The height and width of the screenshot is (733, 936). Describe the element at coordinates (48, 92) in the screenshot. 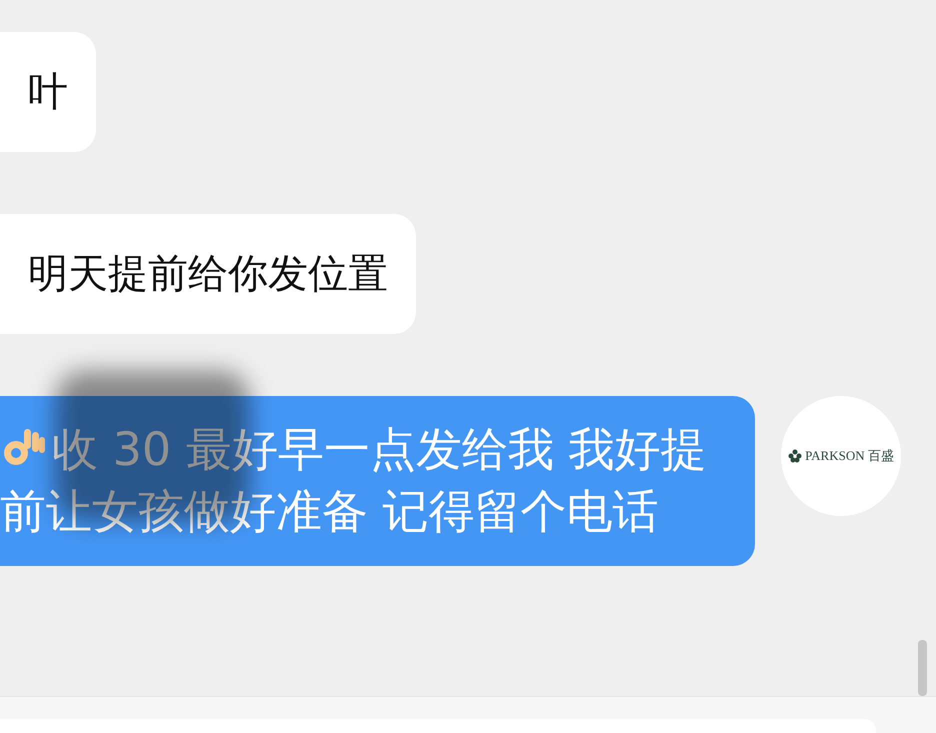

I see `message-text: 叶` at that location.